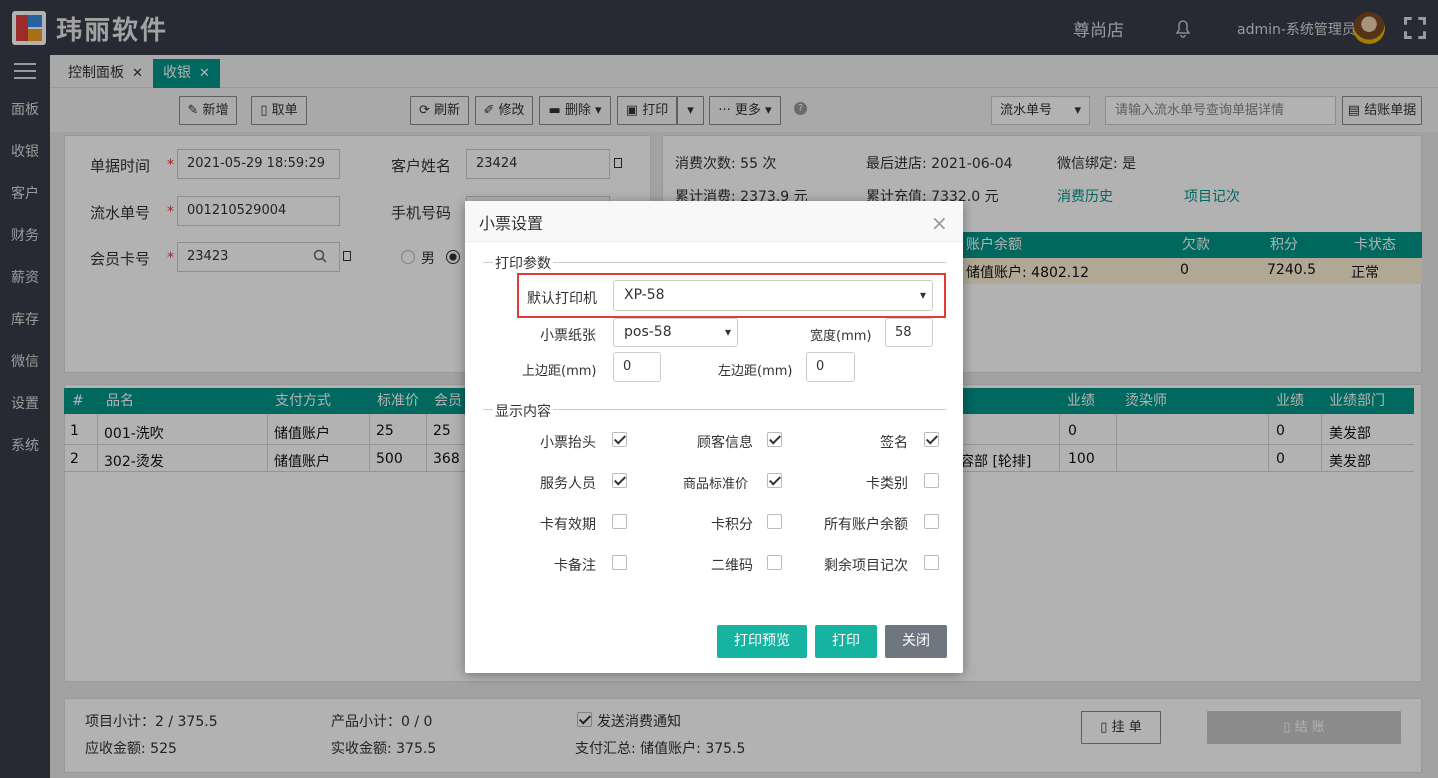  What do you see at coordinates (568, 525) in the screenshot?
I see `option-label: 卡有效期` at bounding box center [568, 525].